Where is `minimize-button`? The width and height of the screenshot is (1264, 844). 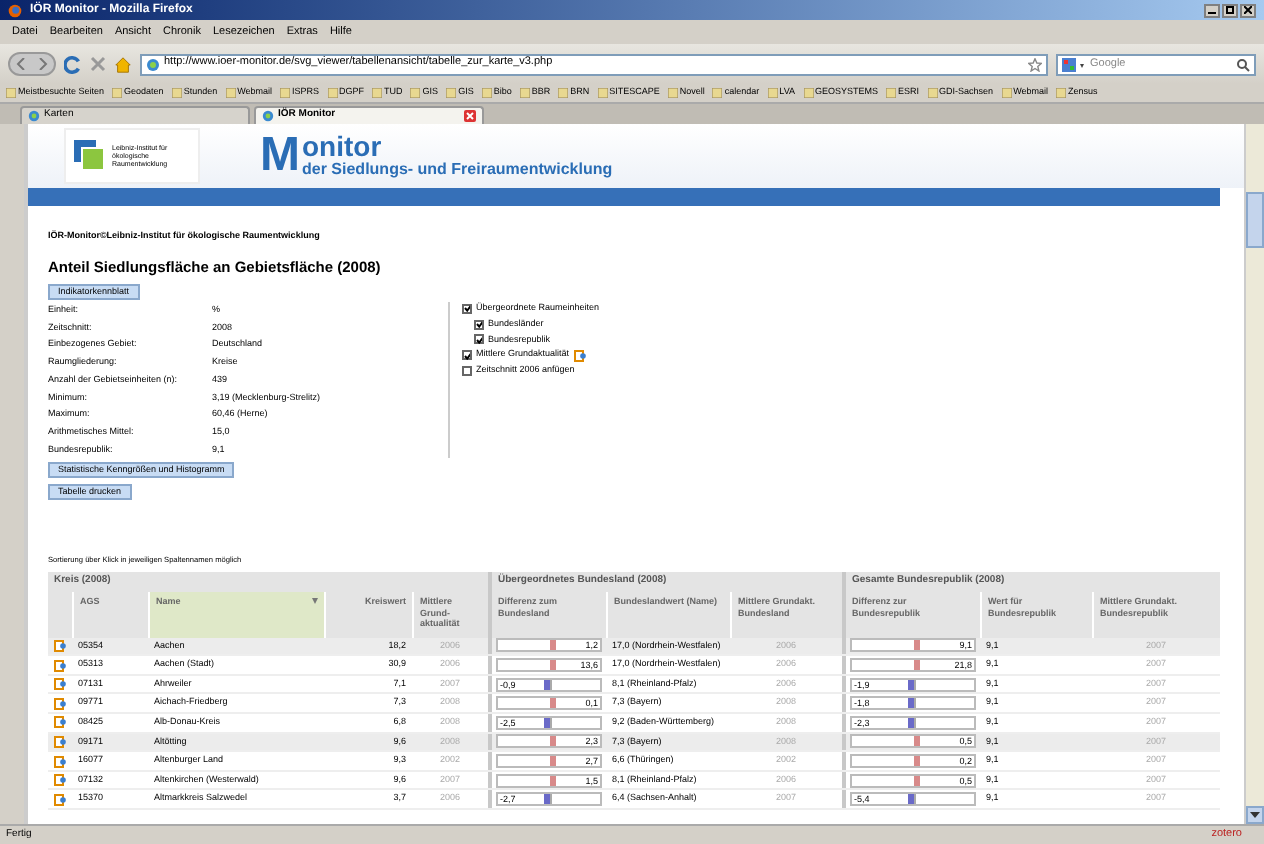
minimize-button is located at coordinates (1212, 10).